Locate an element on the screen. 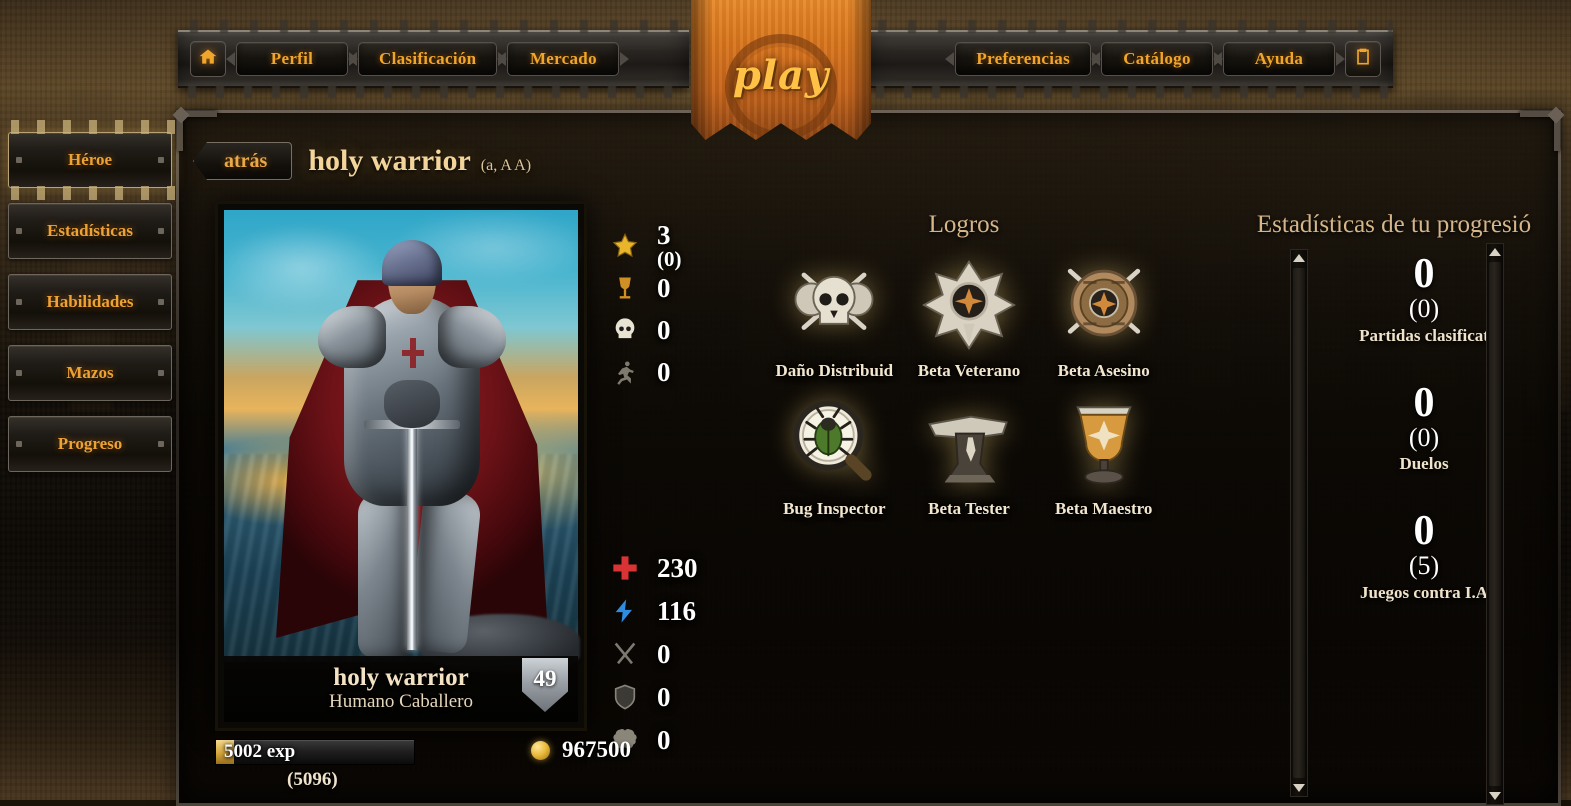  character-portrait is located at coordinates (402, 441).